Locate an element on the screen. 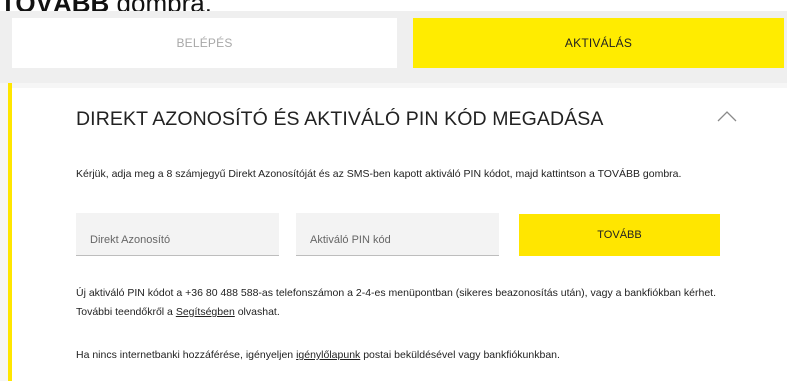 This screenshot has height=381, width=787. chevron-up-icon is located at coordinates (727, 117).